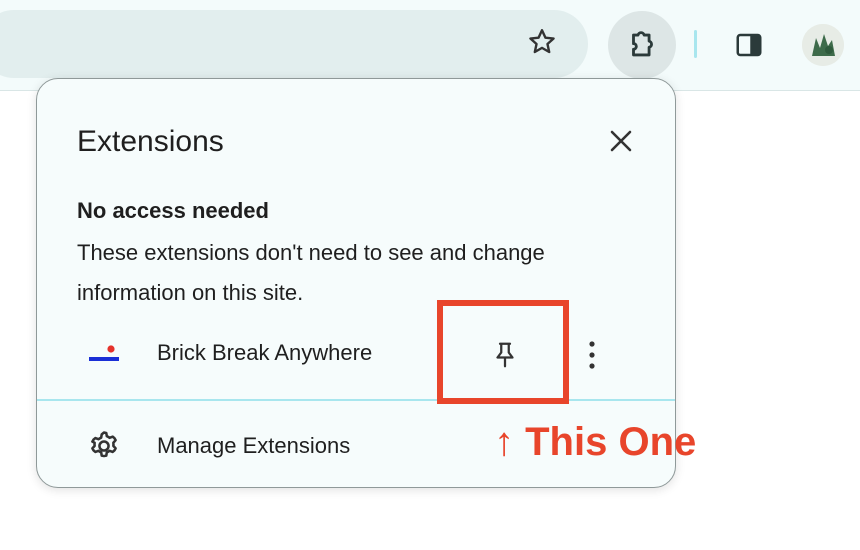 The image size is (860, 550). I want to click on annotation-highlight-box, so click(503, 352).